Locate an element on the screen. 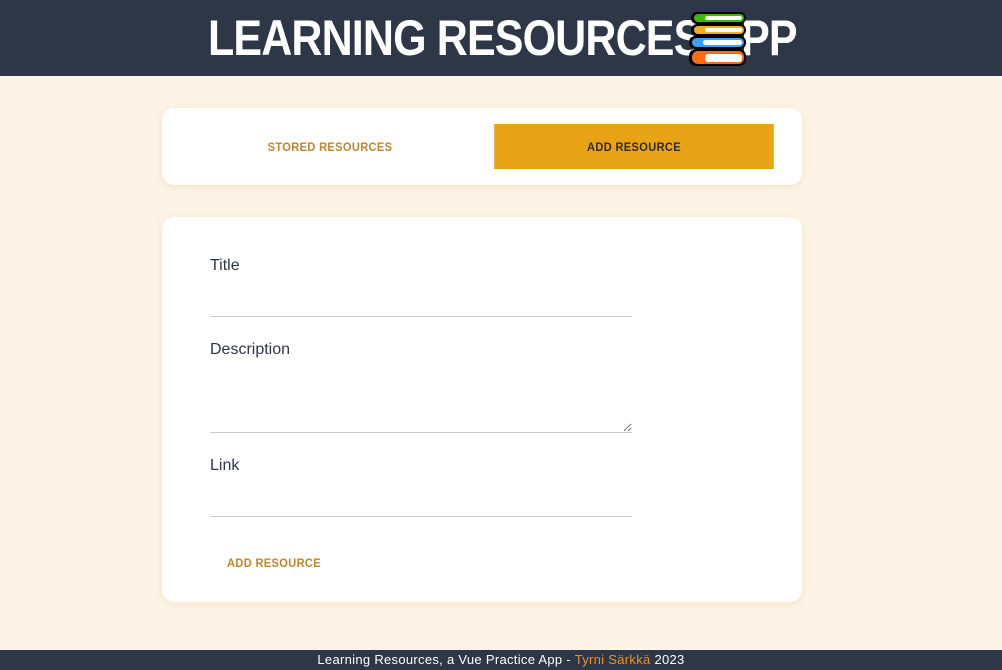 This screenshot has height=670, width=1002. footer-author-link: Tyrni Särkkä is located at coordinates (613, 659).